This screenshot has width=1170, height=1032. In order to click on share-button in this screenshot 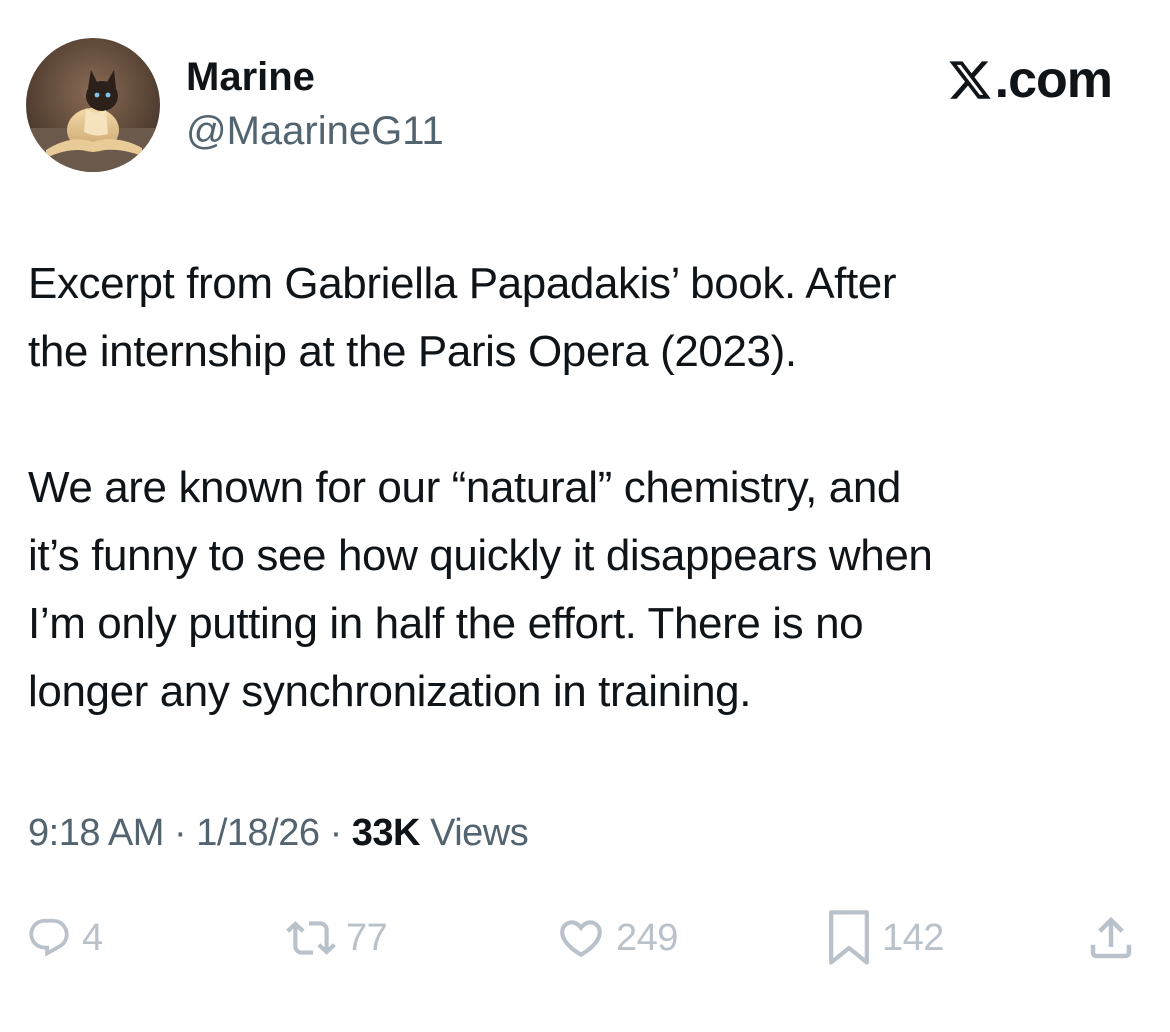, I will do `click(1111, 938)`.